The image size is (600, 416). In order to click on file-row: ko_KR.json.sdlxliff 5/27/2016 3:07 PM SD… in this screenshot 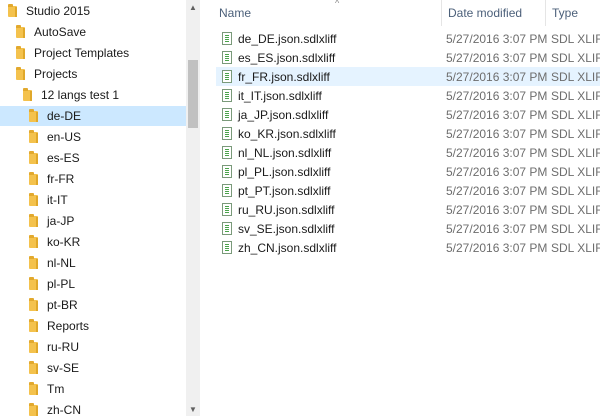, I will do `click(408, 133)`.